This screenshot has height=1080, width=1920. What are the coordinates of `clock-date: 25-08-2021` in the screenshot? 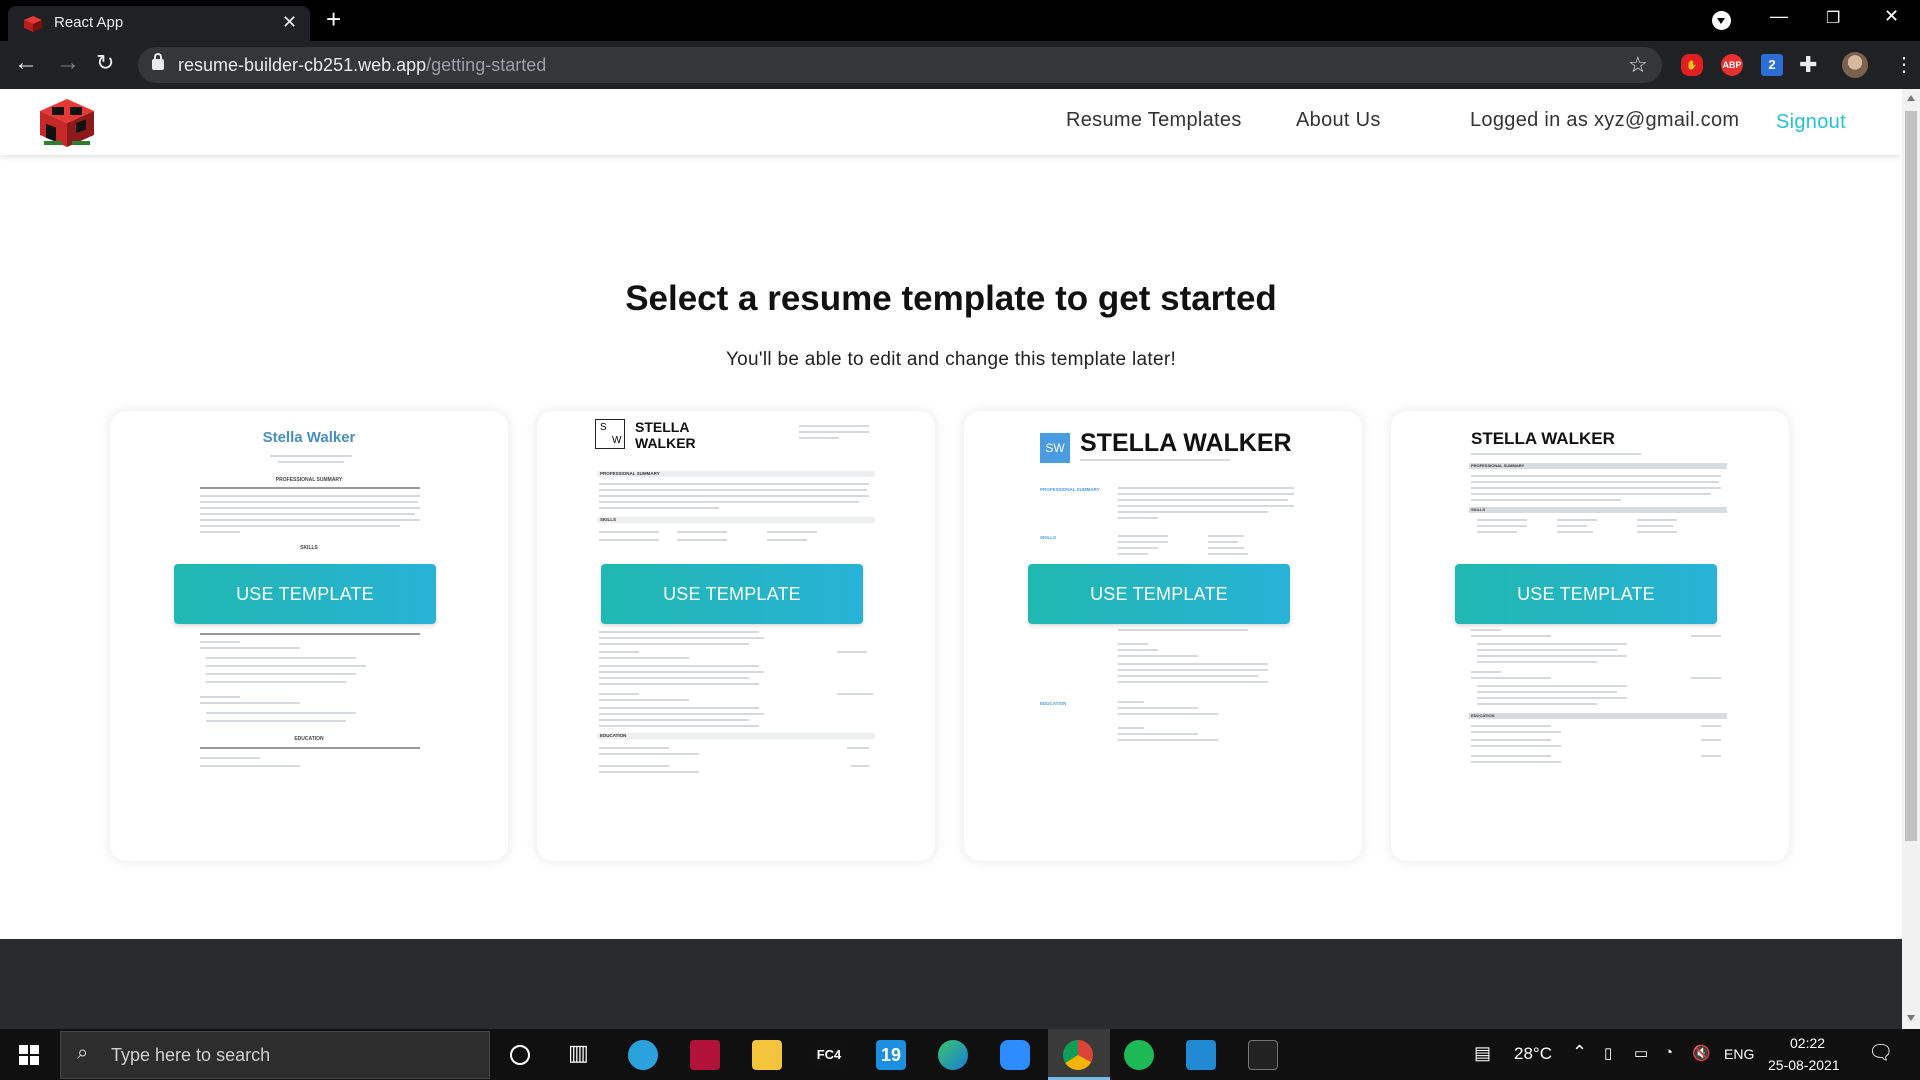 It's located at (1804, 1065).